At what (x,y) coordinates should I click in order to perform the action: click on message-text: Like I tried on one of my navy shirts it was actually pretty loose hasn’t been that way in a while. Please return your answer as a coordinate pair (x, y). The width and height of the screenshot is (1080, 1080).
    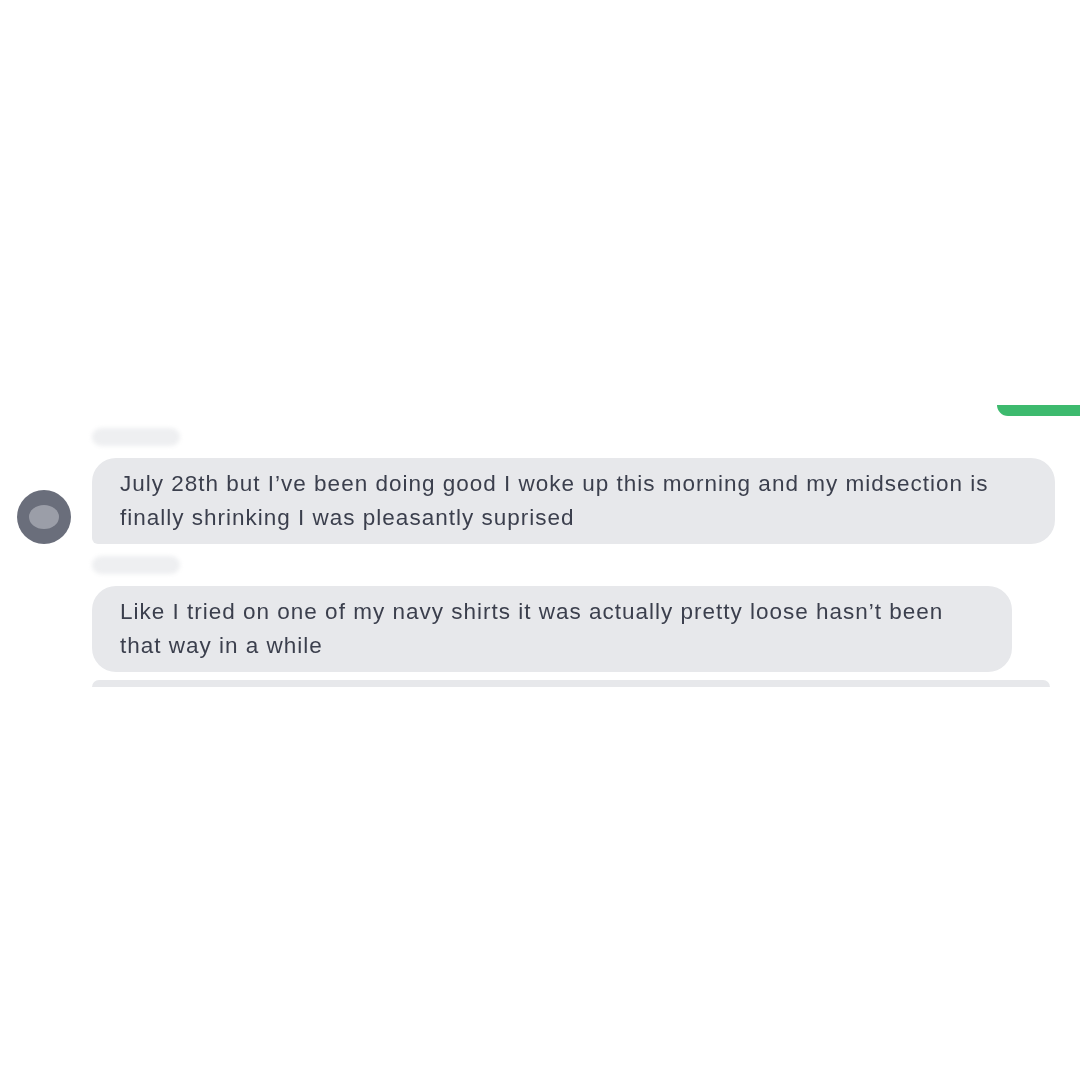
    Looking at the image, I should click on (532, 629).